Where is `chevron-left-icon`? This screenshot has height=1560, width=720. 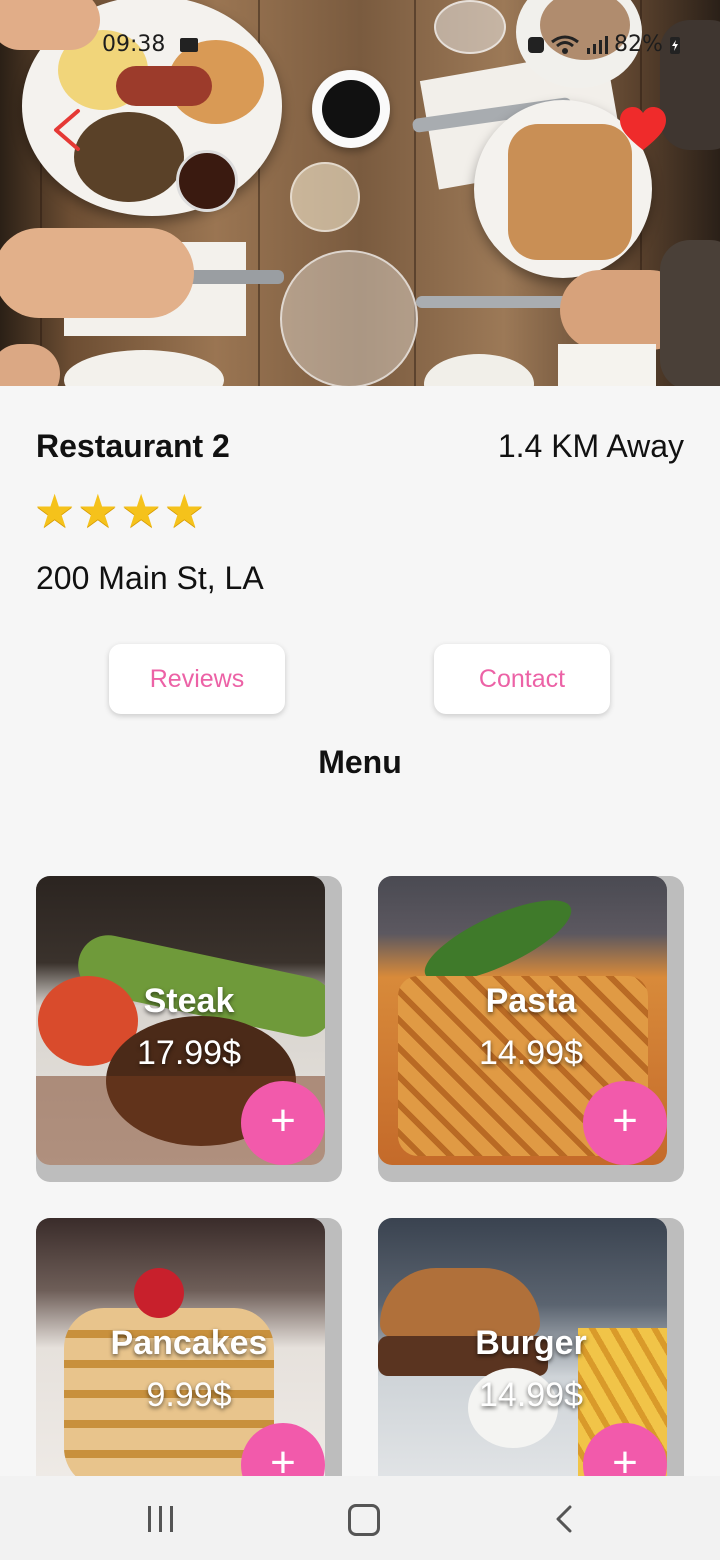
chevron-left-icon is located at coordinates (67, 130).